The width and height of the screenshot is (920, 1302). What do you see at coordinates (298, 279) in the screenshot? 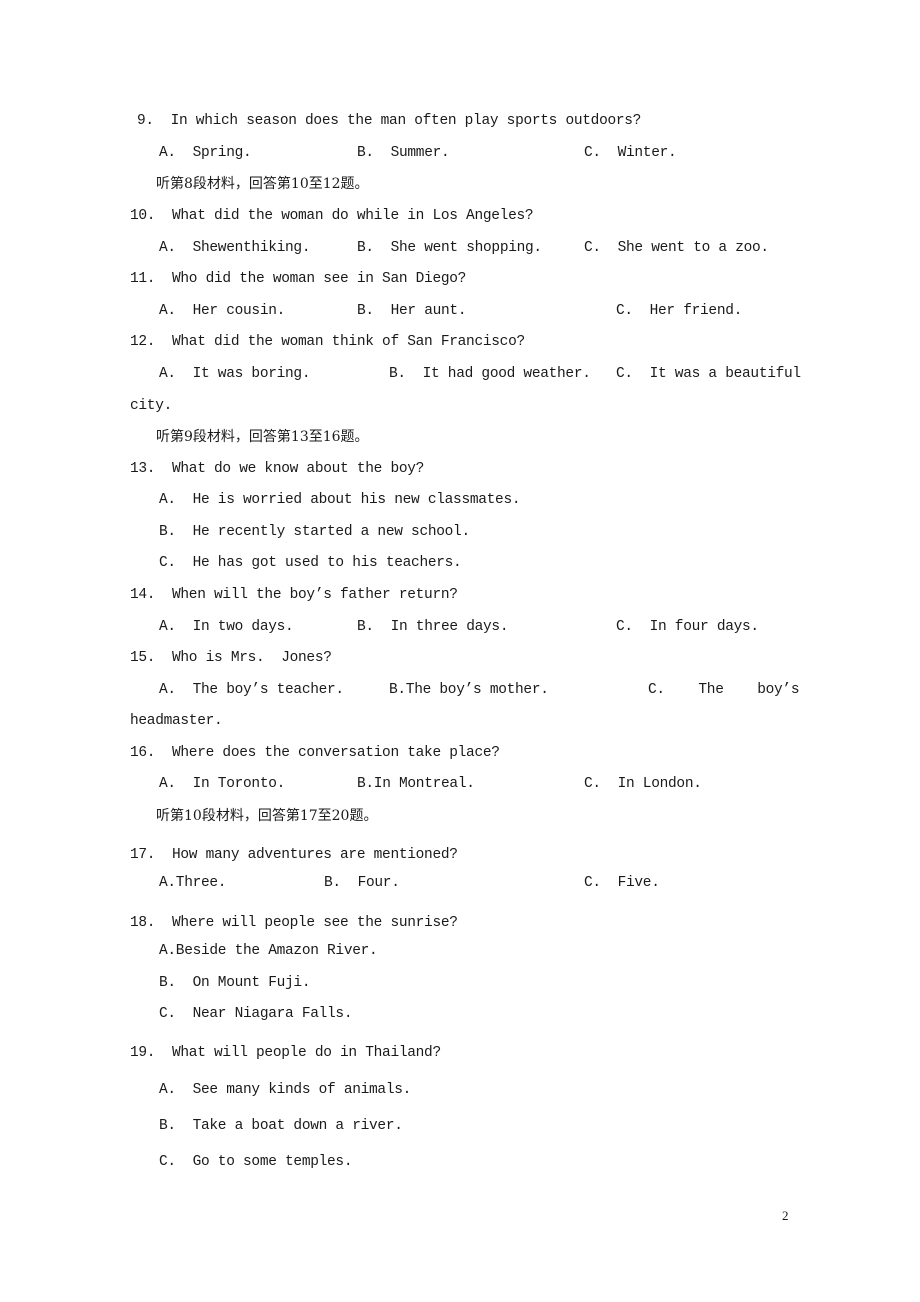
I see `question-11: 11. Who did the woman see in San Diego?` at bounding box center [298, 279].